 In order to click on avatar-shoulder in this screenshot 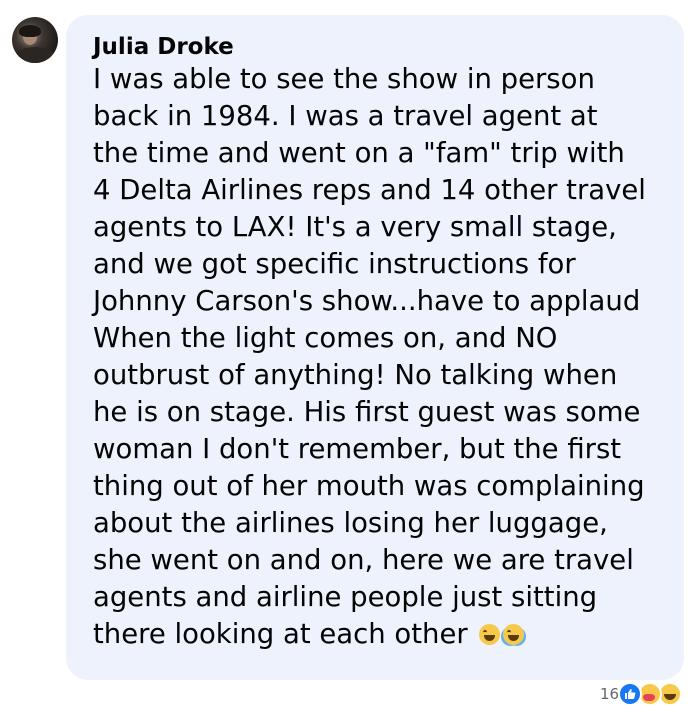, I will do `click(35, 55)`.